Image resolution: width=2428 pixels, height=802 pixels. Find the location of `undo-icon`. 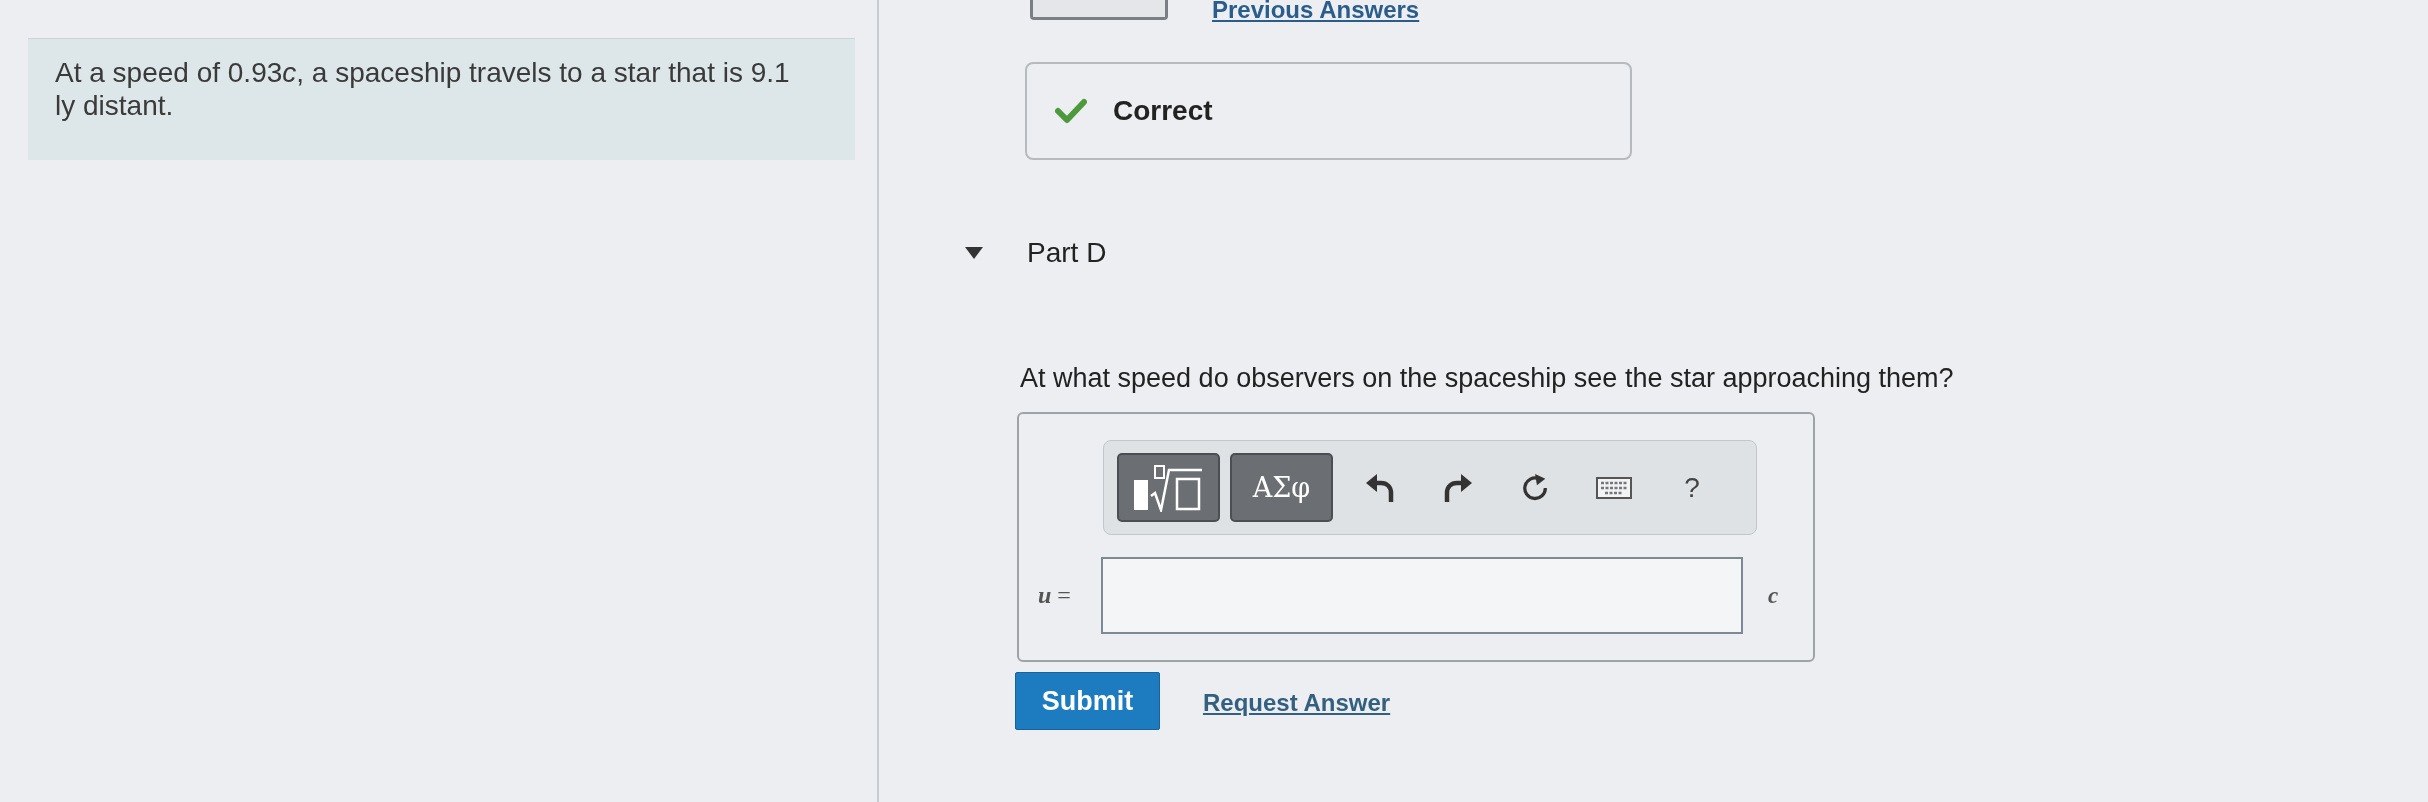

undo-icon is located at coordinates (1380, 487).